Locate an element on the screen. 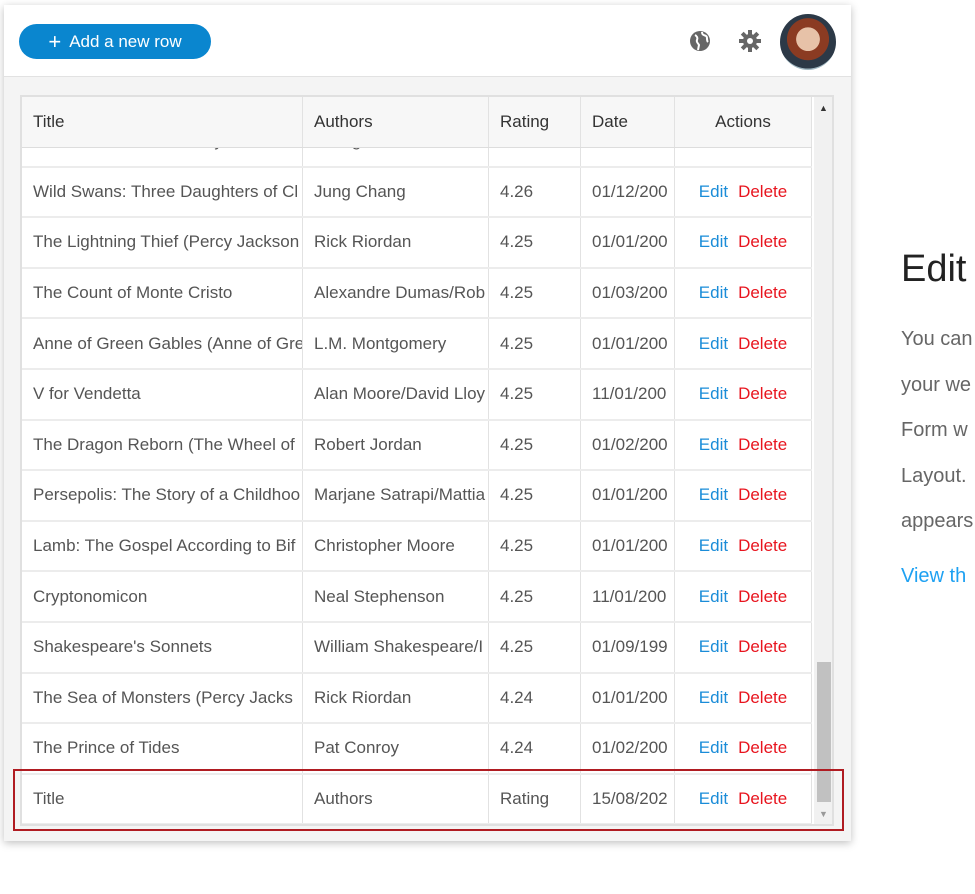  cell-authors: William Shakespeare/I is located at coordinates (396, 647).